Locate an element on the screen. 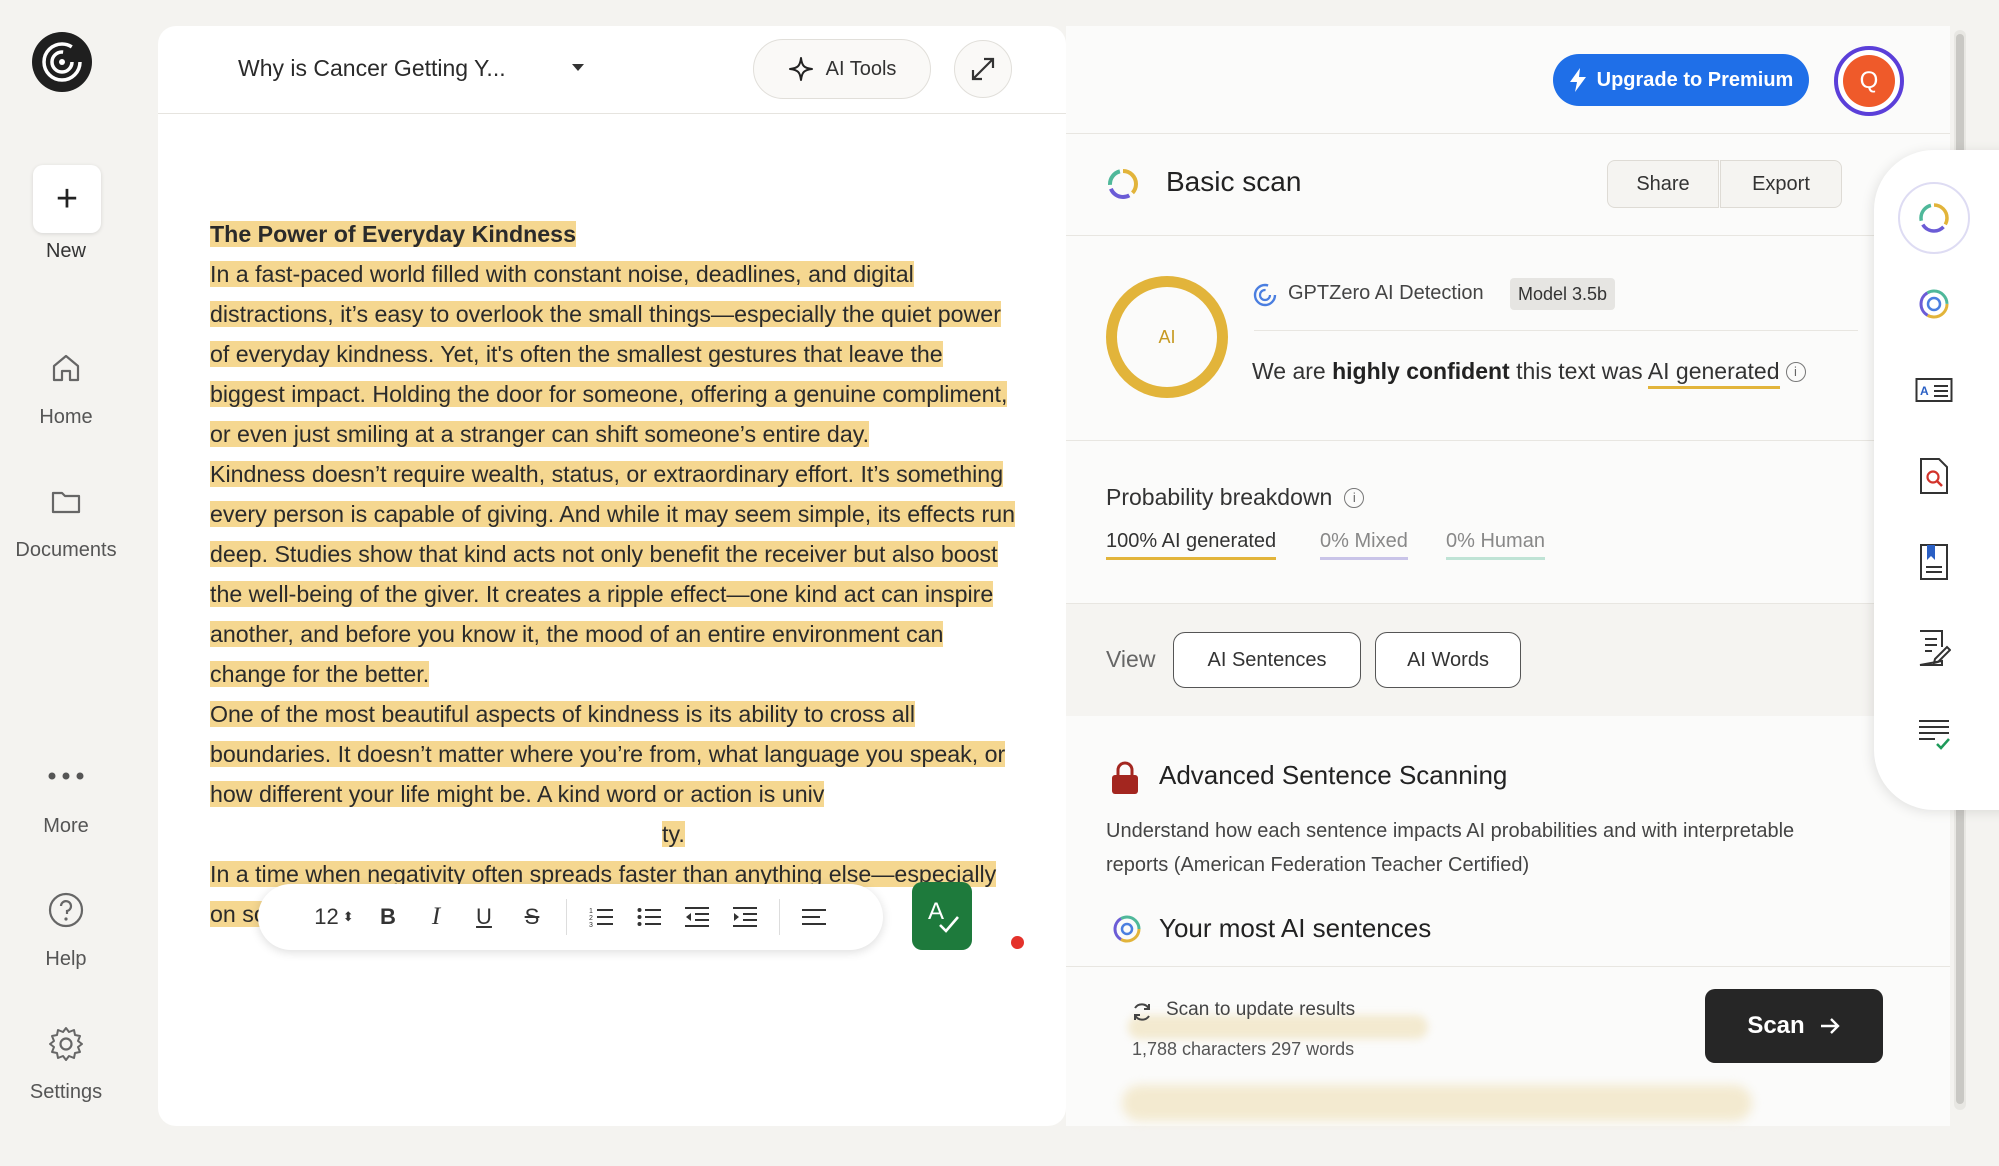 Image resolution: width=1999 pixels, height=1166 pixels. ai-score-ring: AI is located at coordinates (1167, 337).